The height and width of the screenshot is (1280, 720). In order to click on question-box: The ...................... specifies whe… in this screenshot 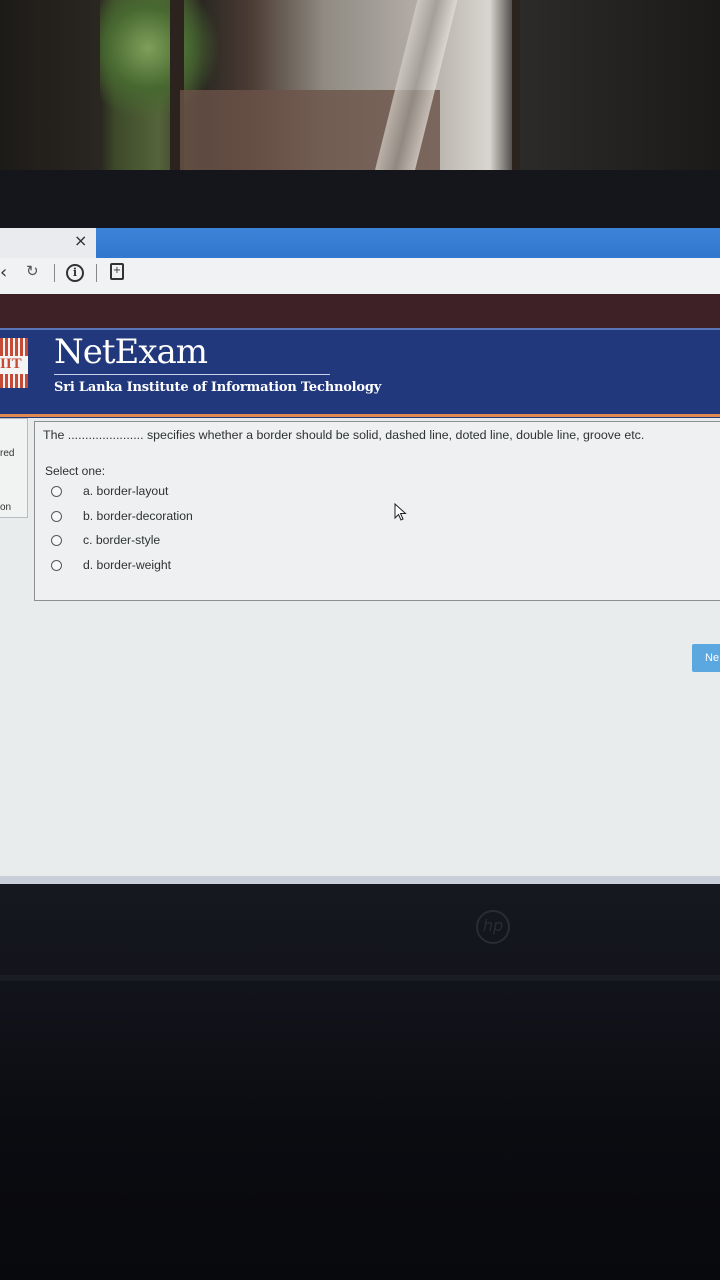, I will do `click(377, 511)`.